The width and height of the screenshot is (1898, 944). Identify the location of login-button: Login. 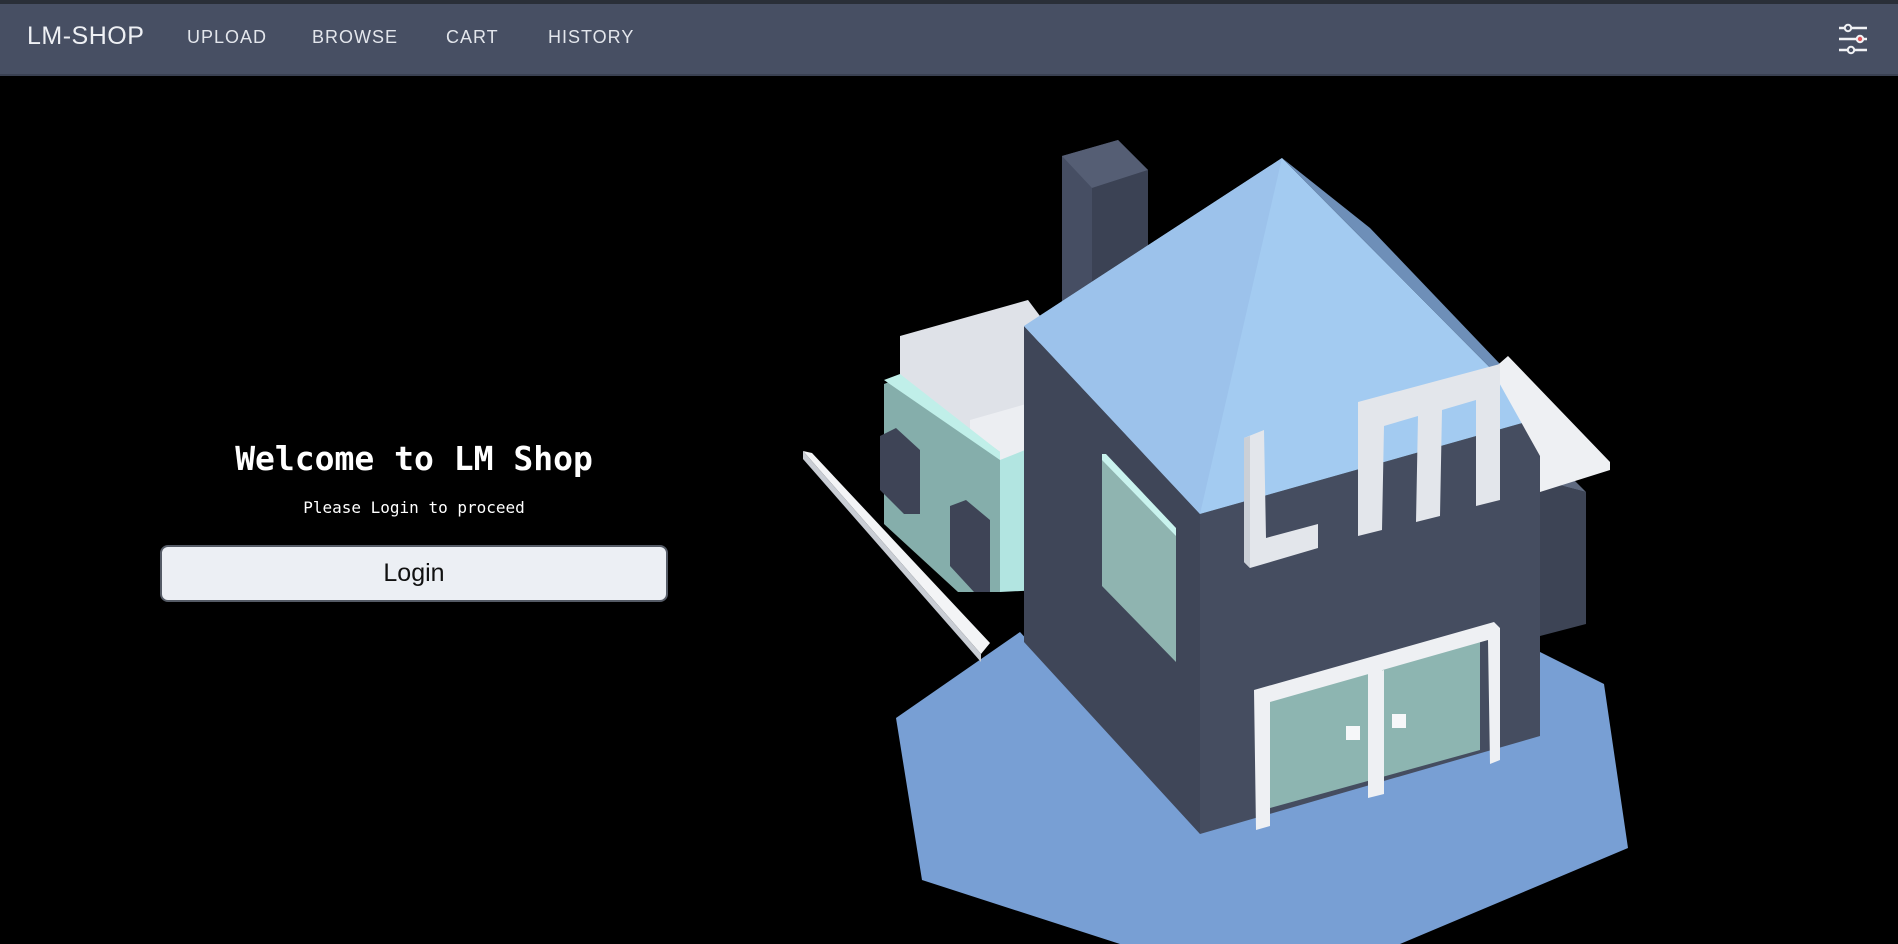
(414, 573).